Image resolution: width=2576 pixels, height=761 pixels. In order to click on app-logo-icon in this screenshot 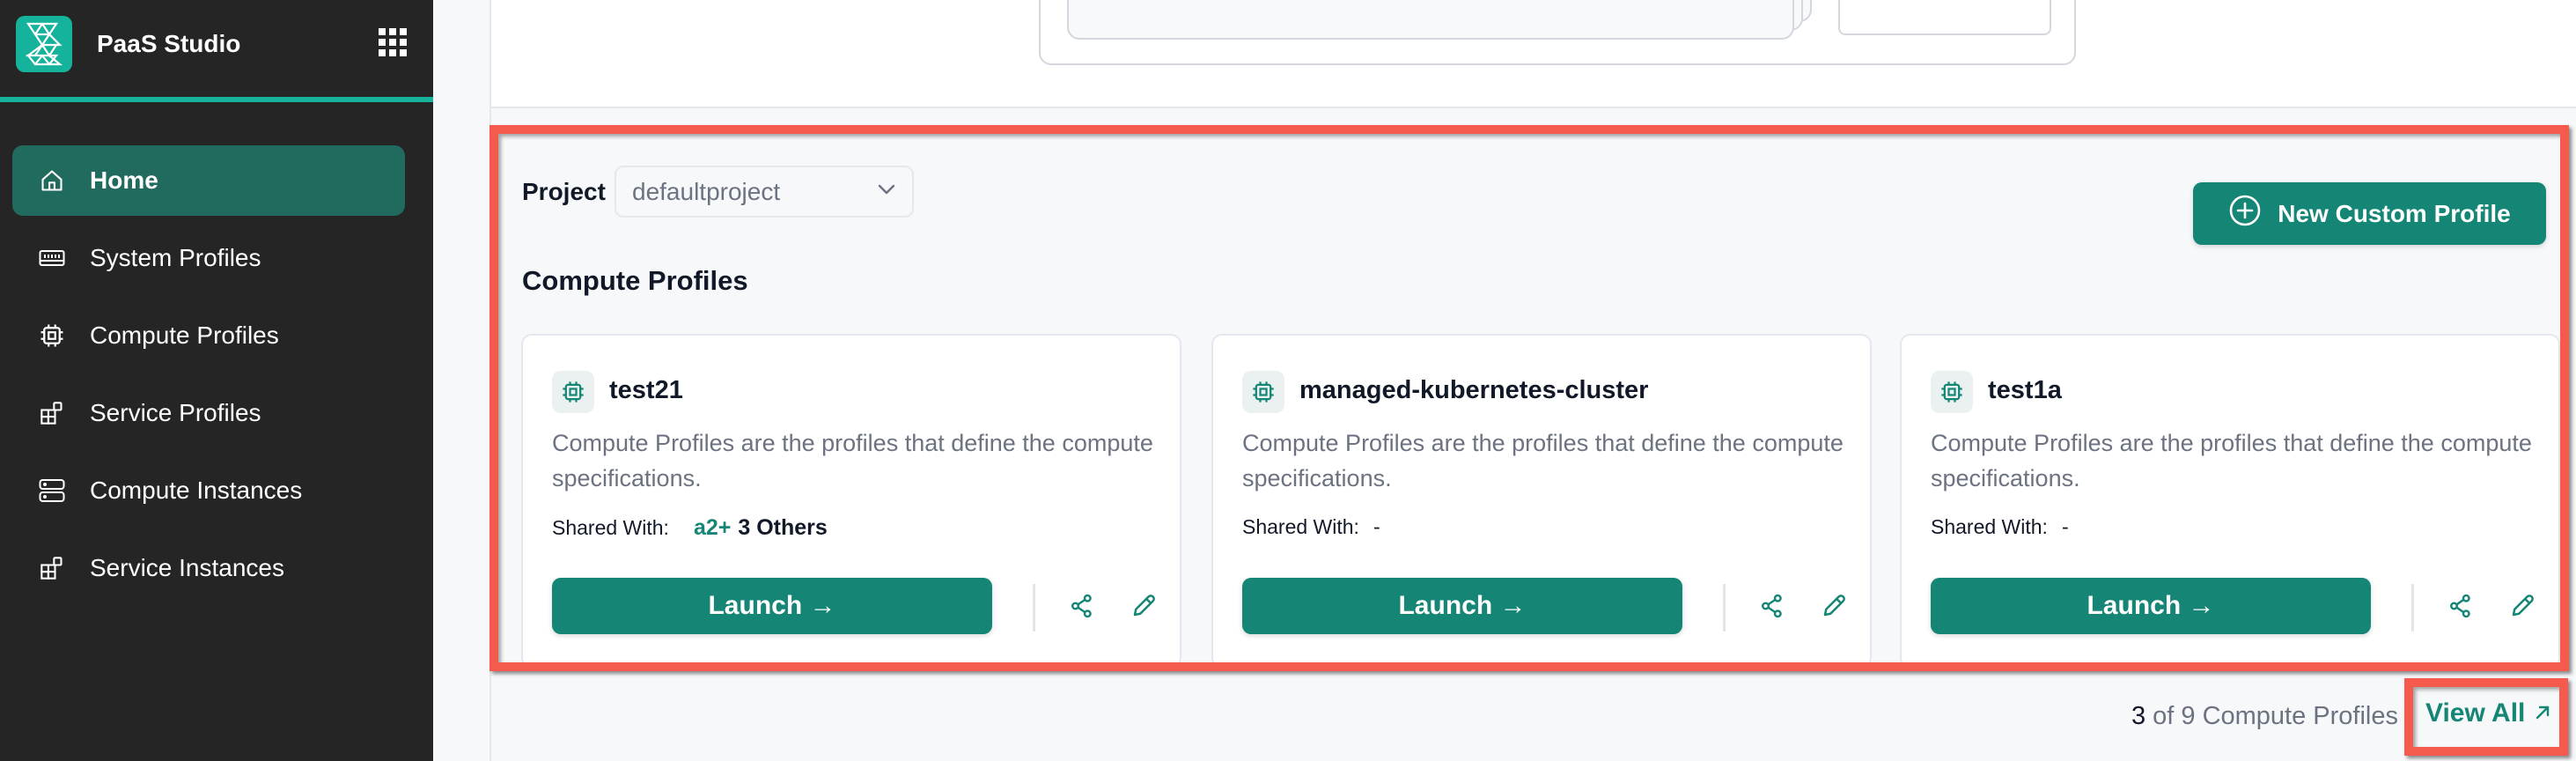, I will do `click(44, 44)`.